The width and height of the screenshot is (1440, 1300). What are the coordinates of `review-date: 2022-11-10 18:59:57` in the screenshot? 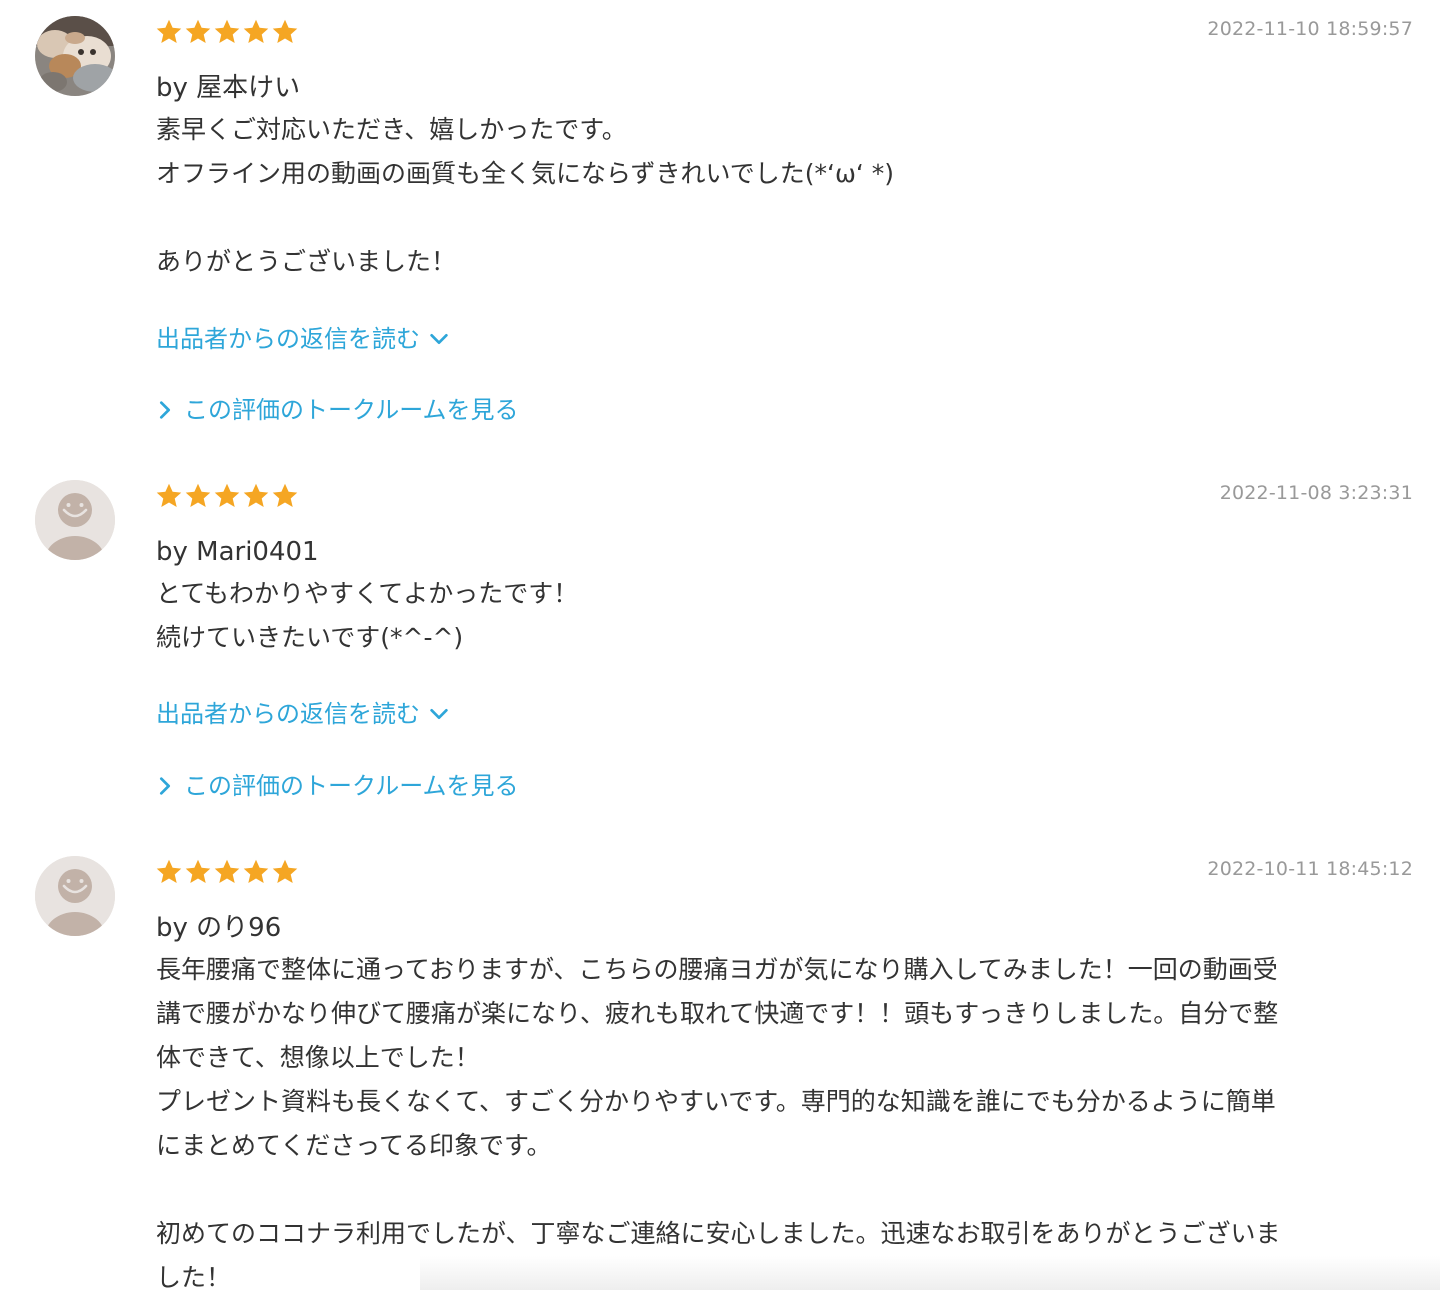 It's located at (1310, 29).